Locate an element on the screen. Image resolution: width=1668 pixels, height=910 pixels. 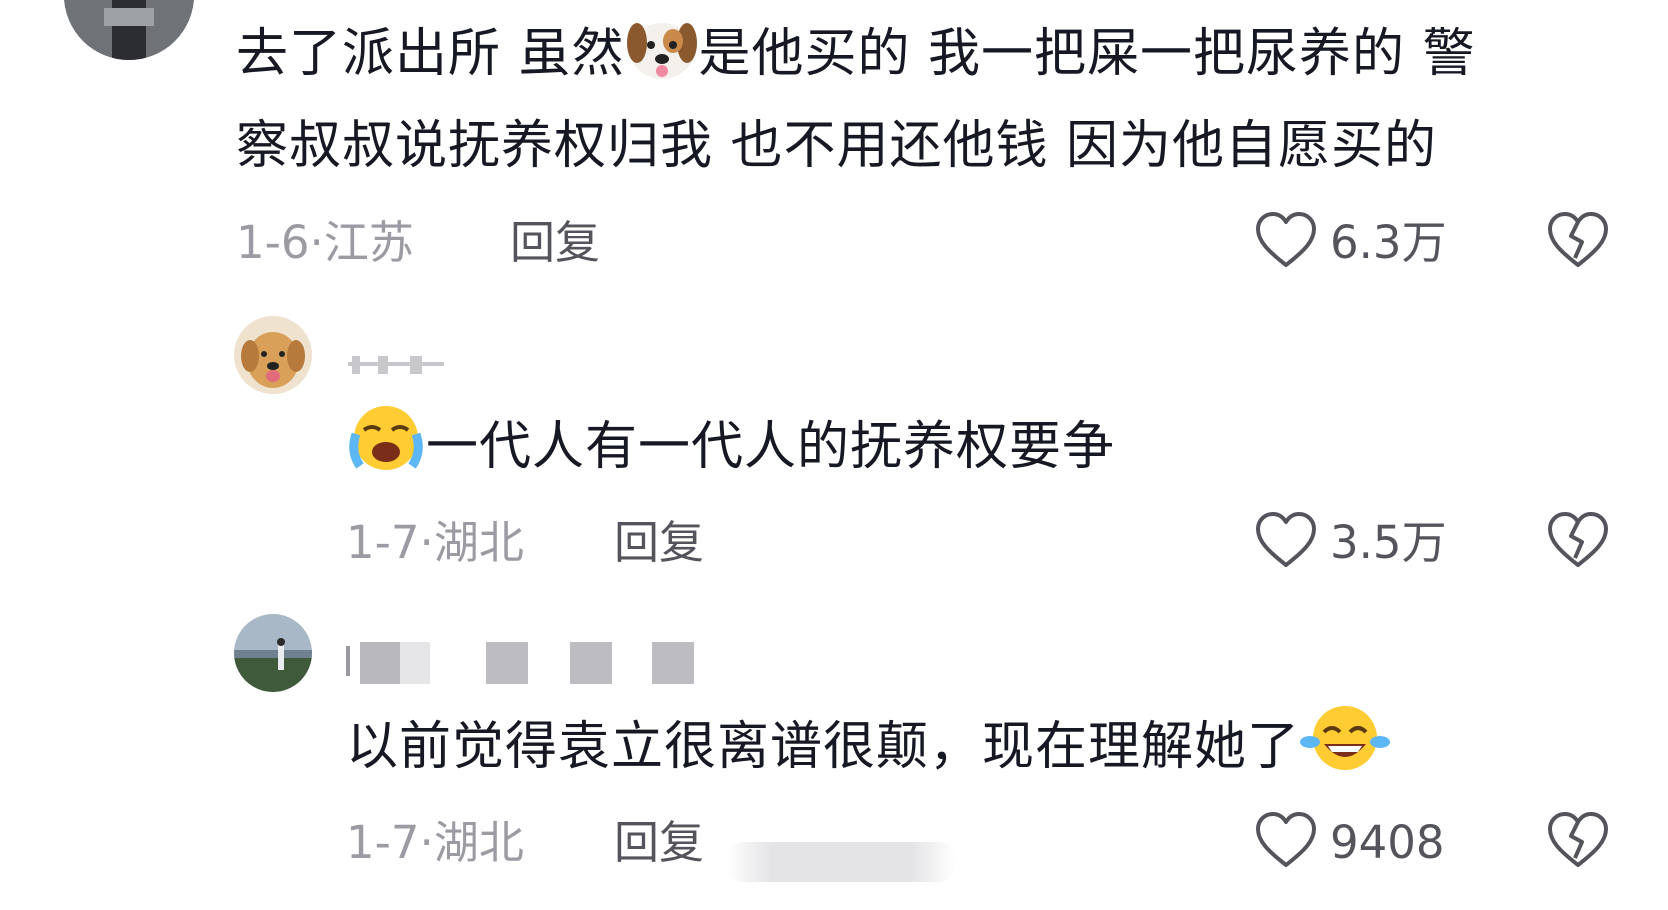
like-count: 9408 is located at coordinates (1387, 842).